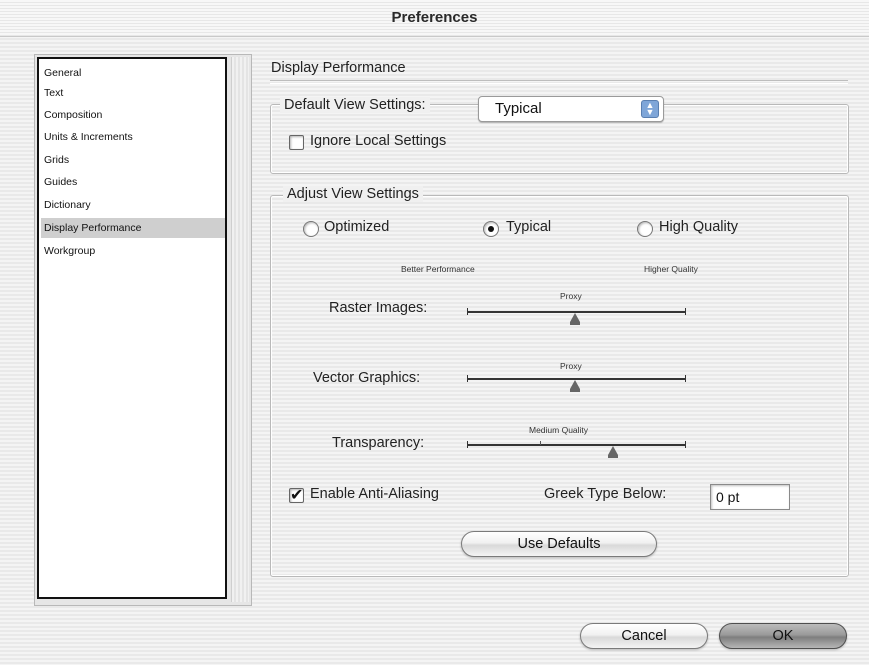  What do you see at coordinates (575, 390) in the screenshot?
I see `vector-slider-thumb-base` at bounding box center [575, 390].